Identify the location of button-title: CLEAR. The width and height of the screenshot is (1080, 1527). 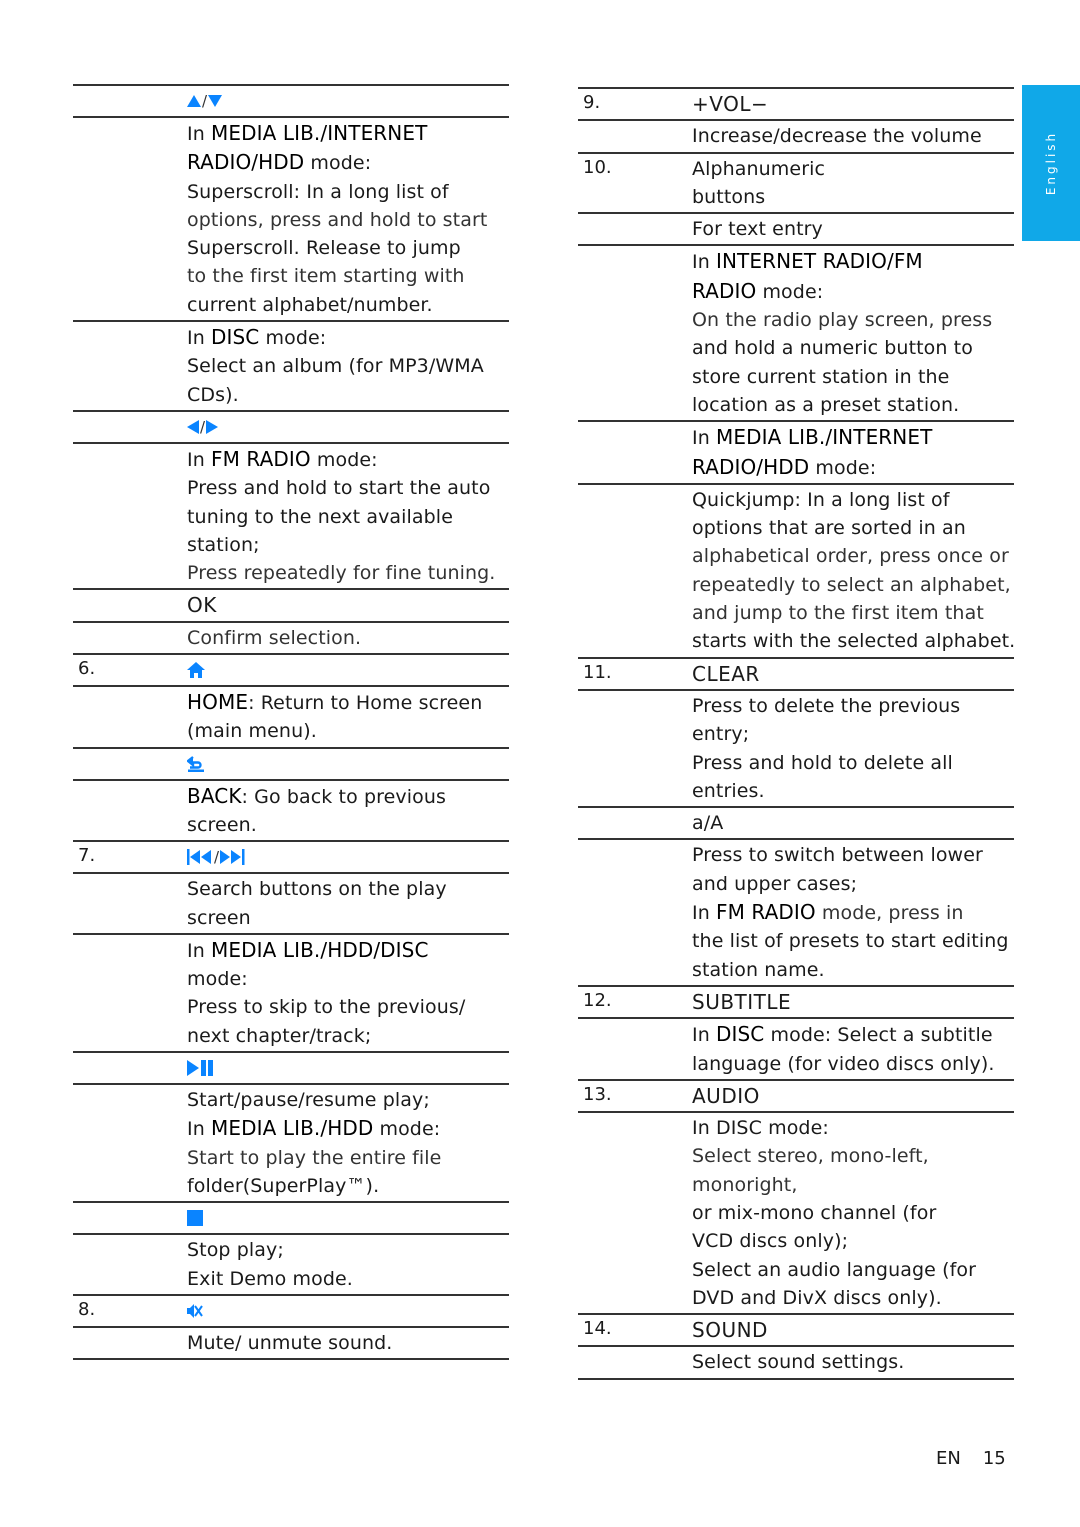
(726, 673).